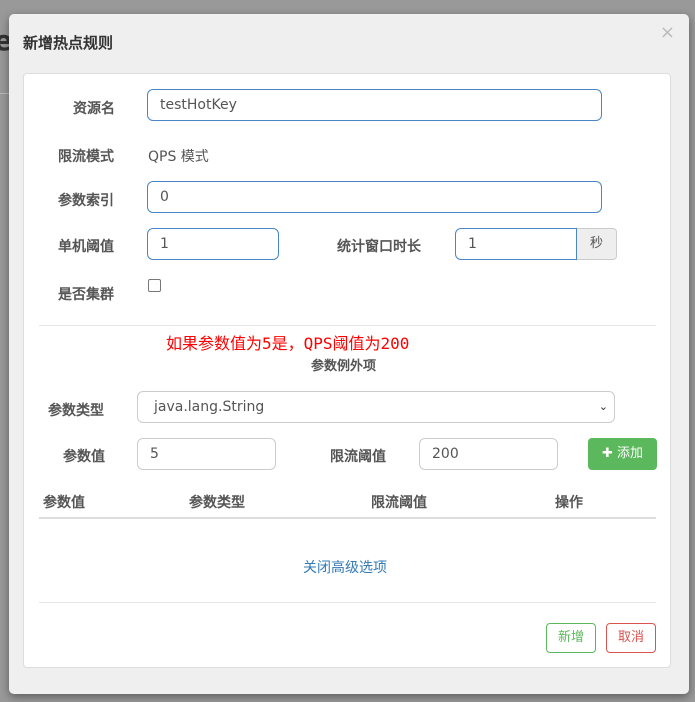 This screenshot has height=702, width=695. What do you see at coordinates (86, 201) in the screenshot?
I see `param-index-label: 参数索引` at bounding box center [86, 201].